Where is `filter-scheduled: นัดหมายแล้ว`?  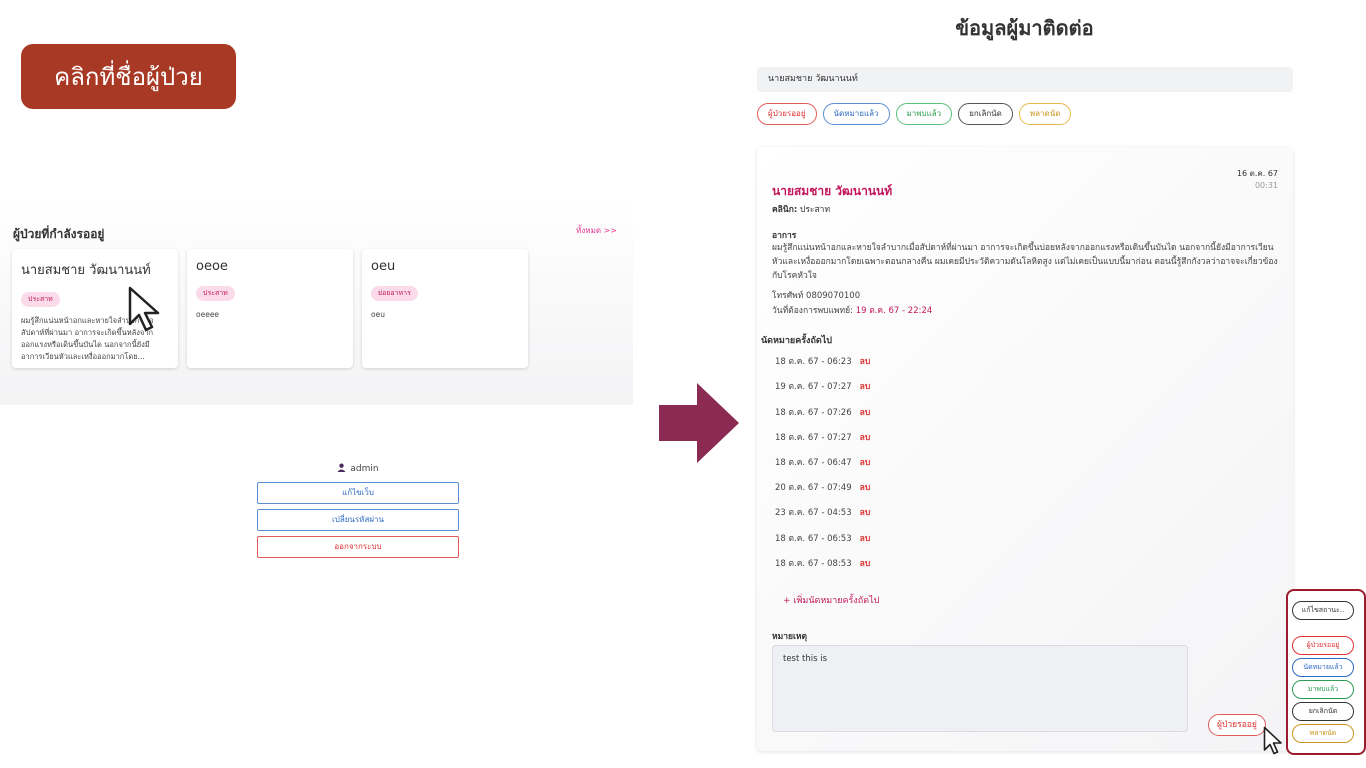
filter-scheduled: นัดหมายแล้ว is located at coordinates (856, 114).